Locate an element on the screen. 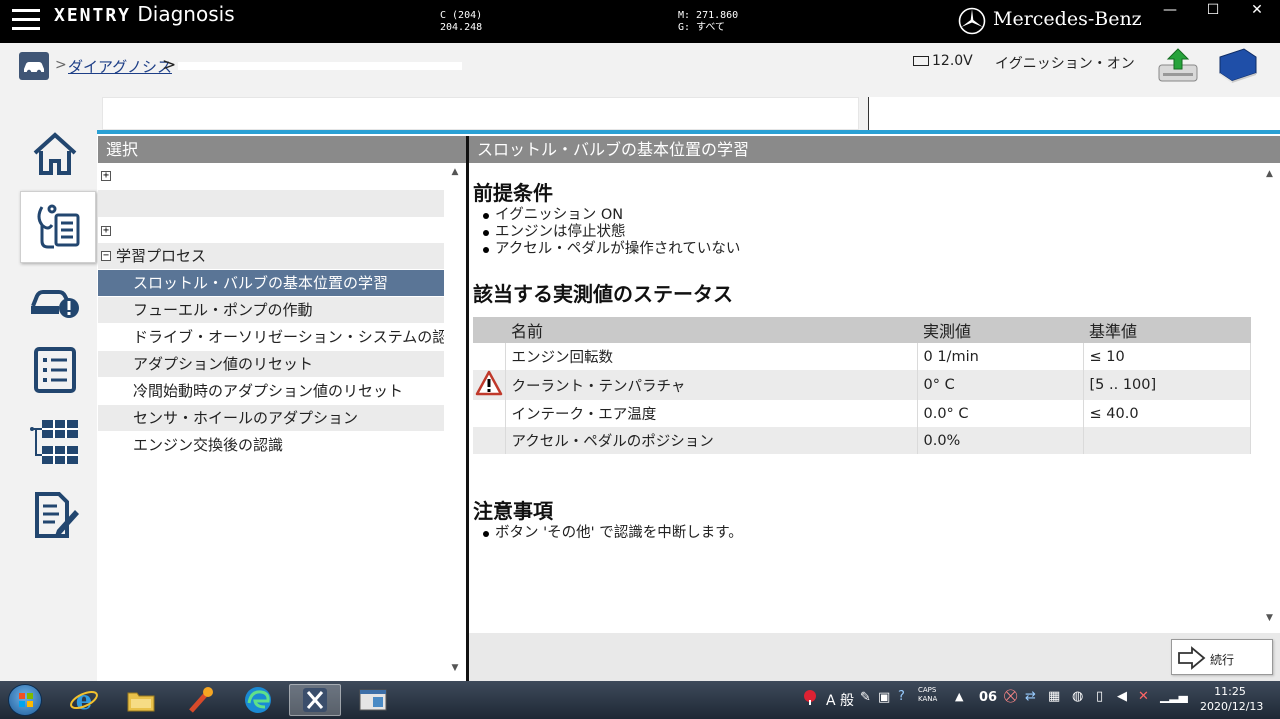  taskbar-tool is located at coordinates (200, 700).